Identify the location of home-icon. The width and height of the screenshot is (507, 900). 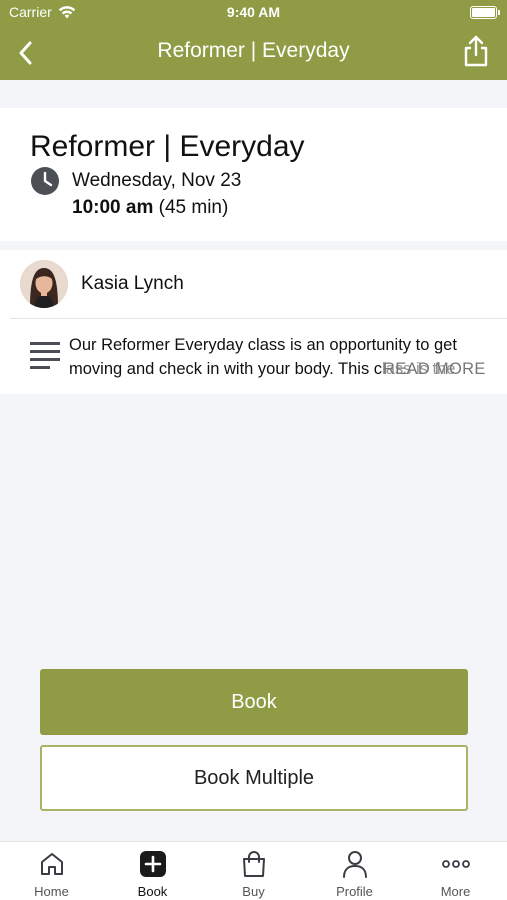
(51, 864).